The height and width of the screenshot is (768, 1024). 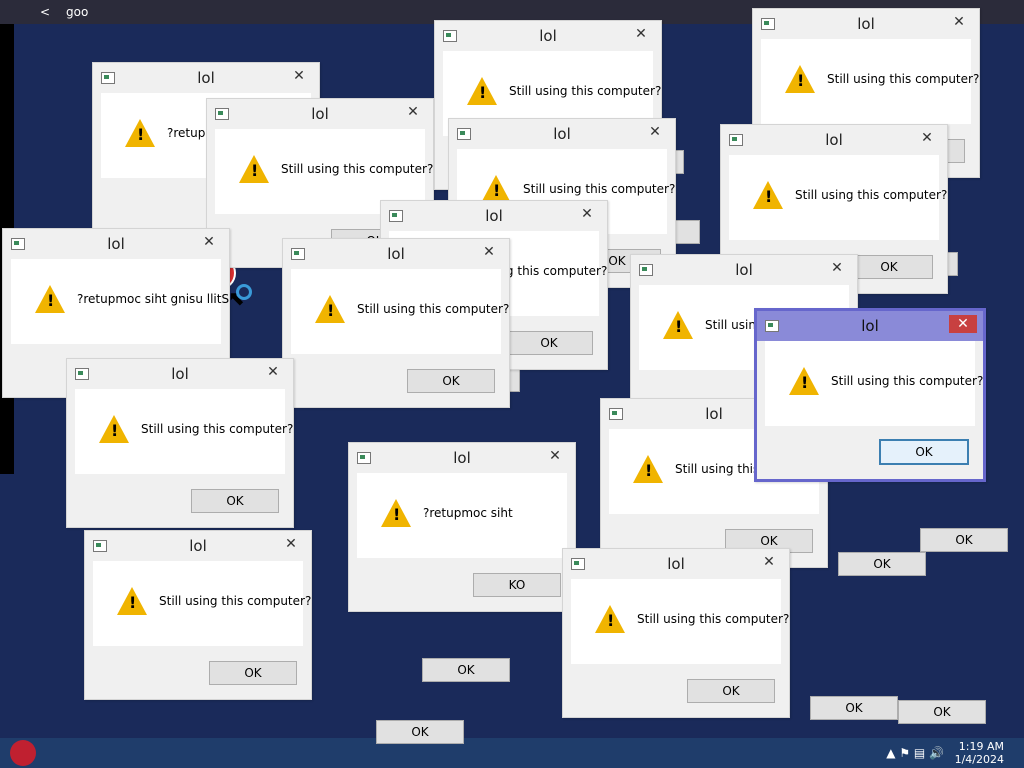 What do you see at coordinates (23, 753) in the screenshot?
I see `start-button` at bounding box center [23, 753].